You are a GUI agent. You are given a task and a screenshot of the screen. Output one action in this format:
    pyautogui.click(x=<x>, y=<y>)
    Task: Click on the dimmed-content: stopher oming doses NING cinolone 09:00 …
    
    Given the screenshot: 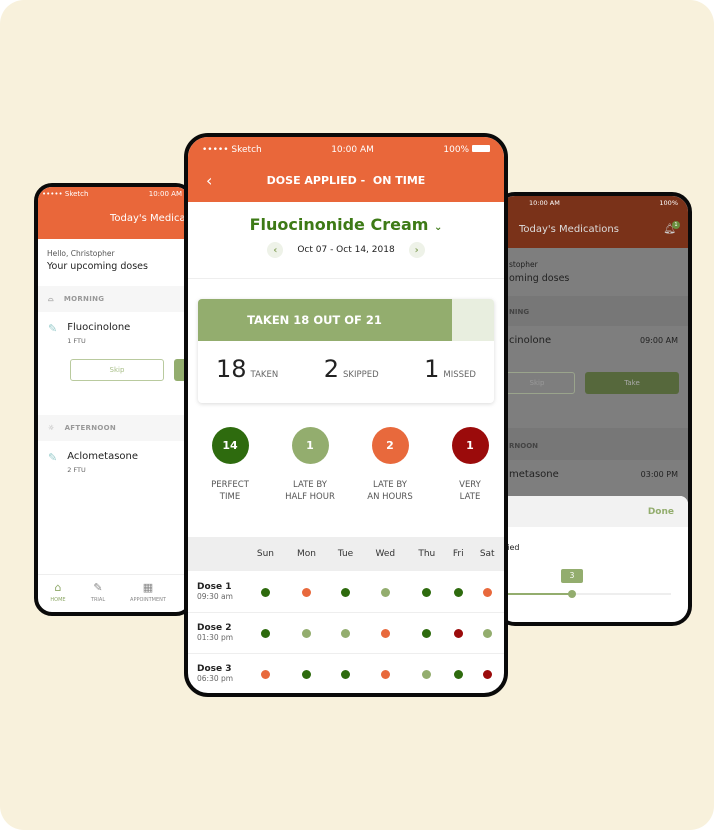 What is the action you would take?
    pyautogui.click(x=593, y=435)
    